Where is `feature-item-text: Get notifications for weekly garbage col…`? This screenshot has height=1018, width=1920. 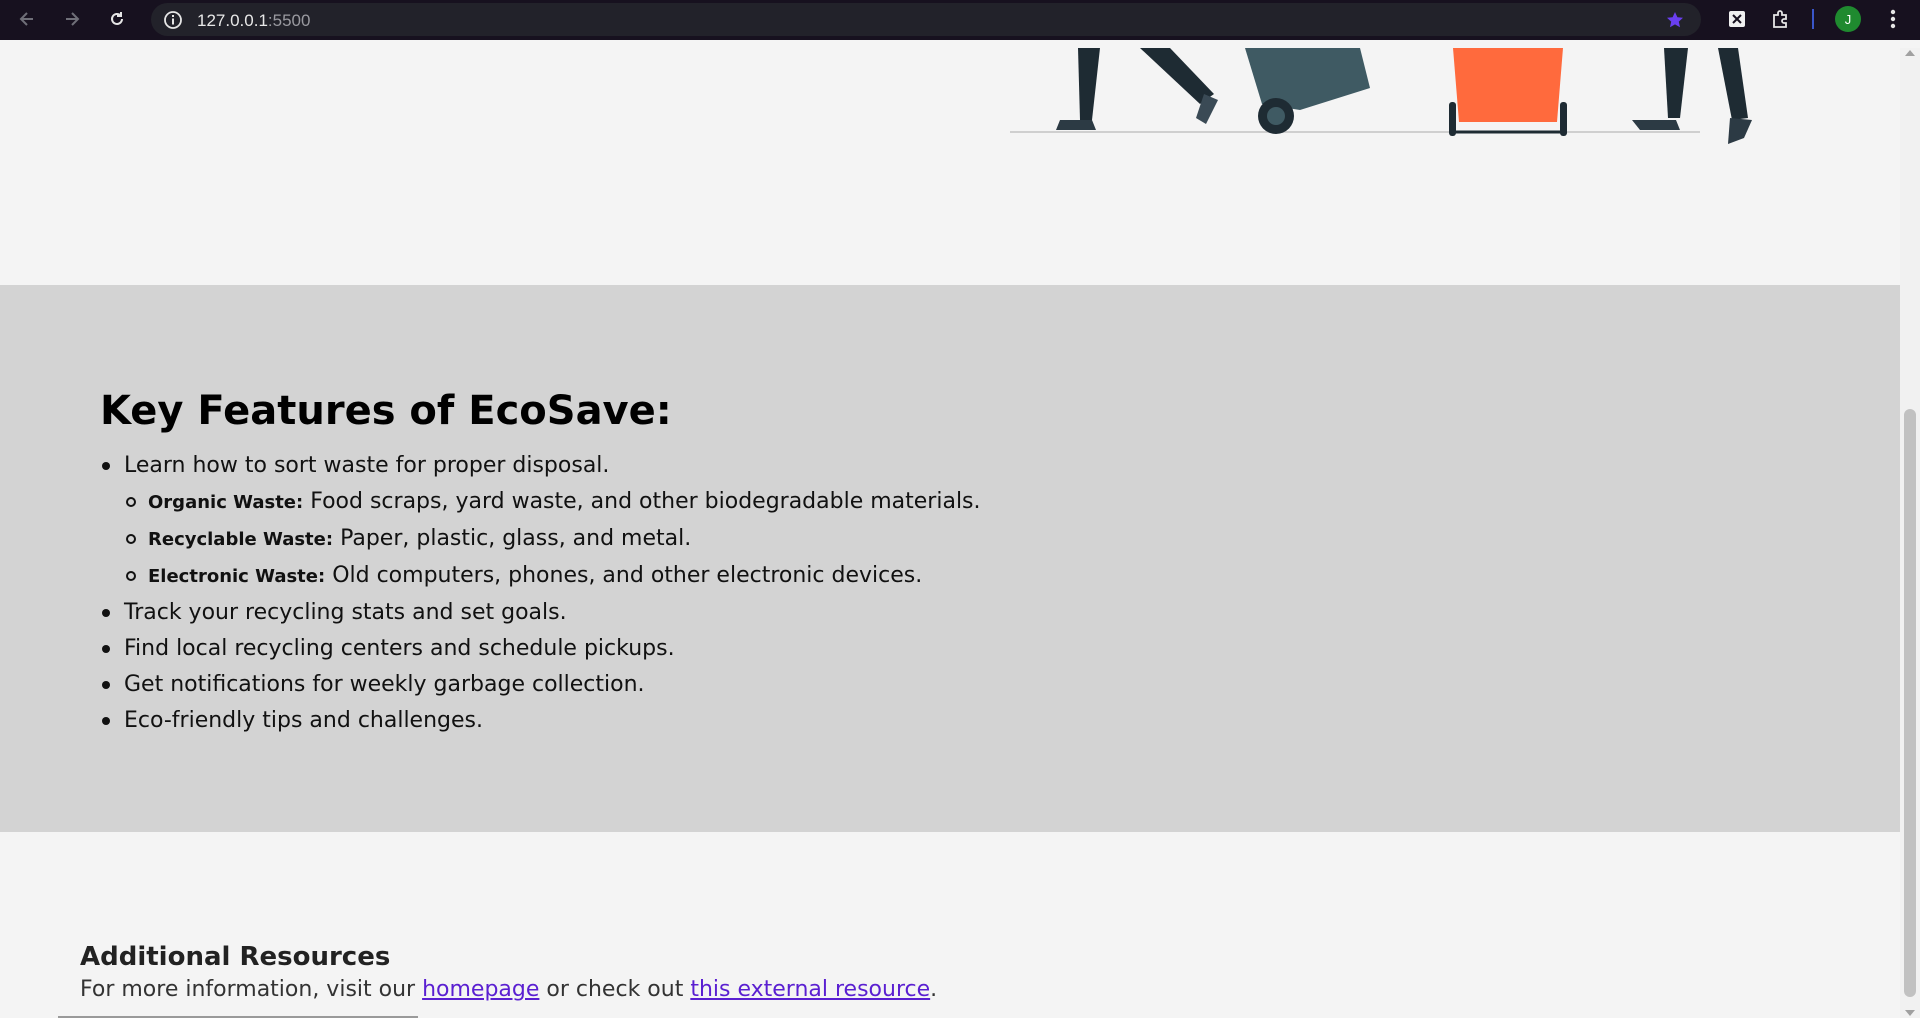 feature-item-text: Get notifications for weekly garbage col… is located at coordinates (384, 684).